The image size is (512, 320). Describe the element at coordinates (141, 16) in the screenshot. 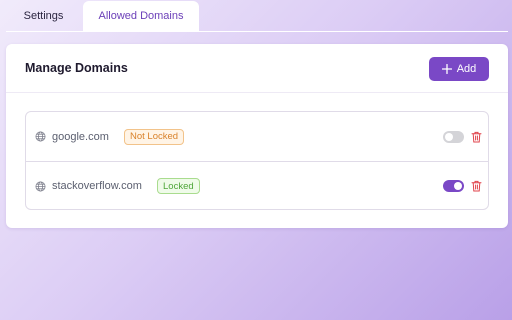

I see `tab-allowed-domains: Allowed Domains` at that location.